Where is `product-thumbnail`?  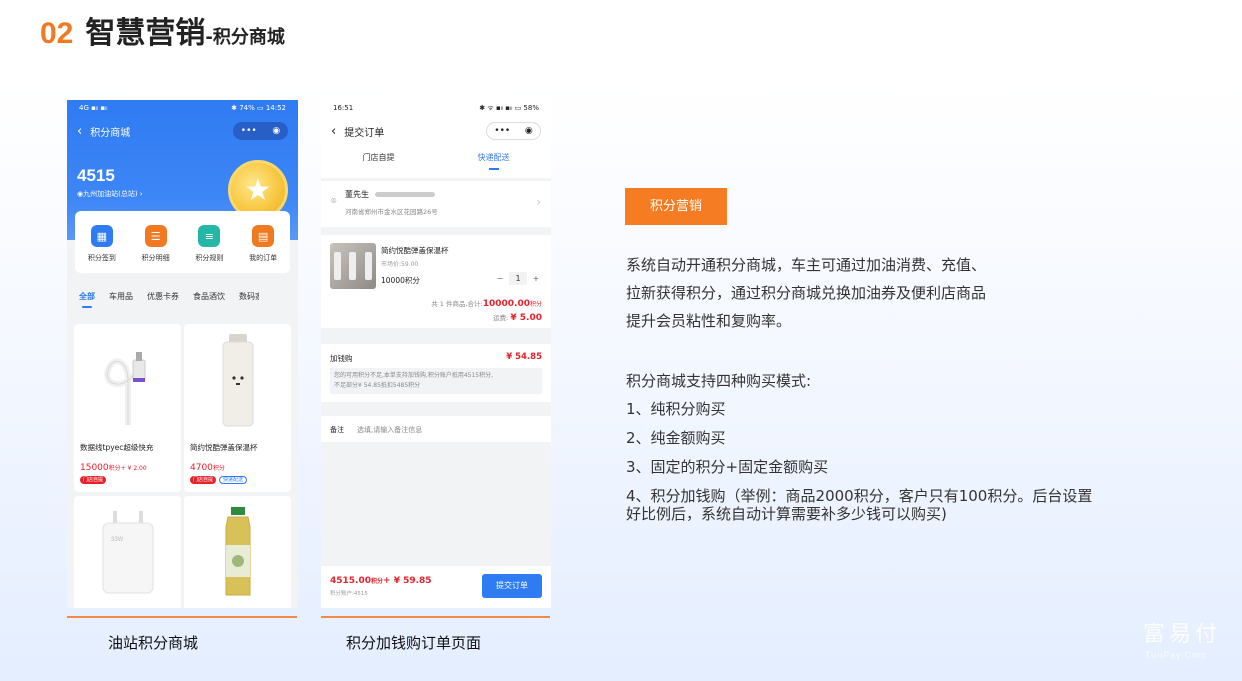 product-thumbnail is located at coordinates (353, 266).